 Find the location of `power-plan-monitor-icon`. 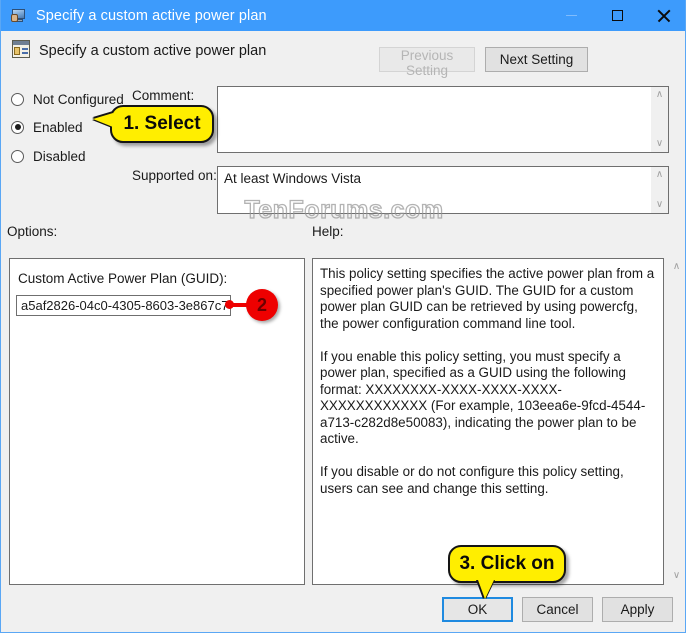

power-plan-monitor-icon is located at coordinates (19, 16).